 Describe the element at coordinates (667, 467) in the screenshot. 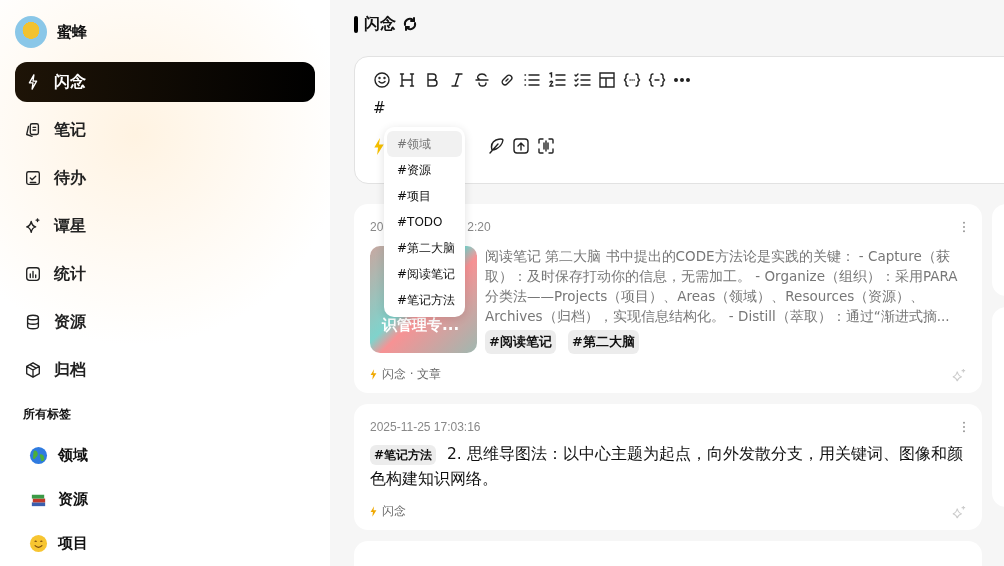

I see `note-text: #笔记方法 2. 思维导图法：以中心主题为起点，向外发散分支，用关键词、图像和颜色构建知识网络。` at that location.